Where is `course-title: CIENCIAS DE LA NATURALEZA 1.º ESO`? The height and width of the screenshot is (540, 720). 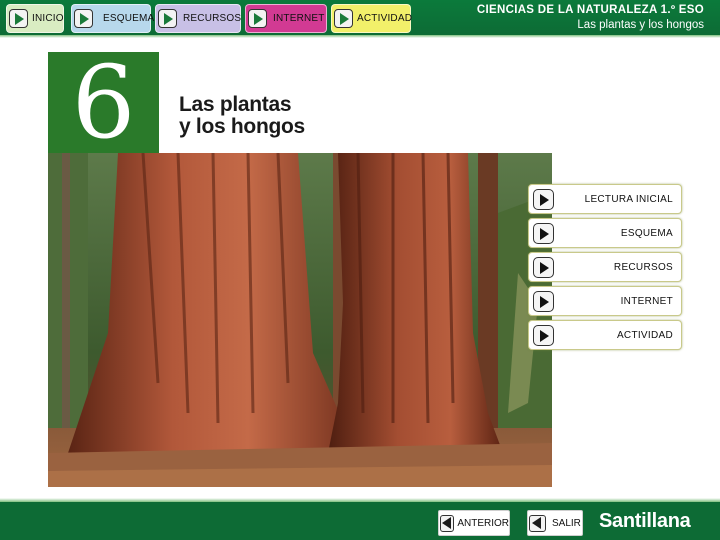 course-title: CIENCIAS DE LA NATURALEZA 1.º ESO is located at coordinates (590, 10).